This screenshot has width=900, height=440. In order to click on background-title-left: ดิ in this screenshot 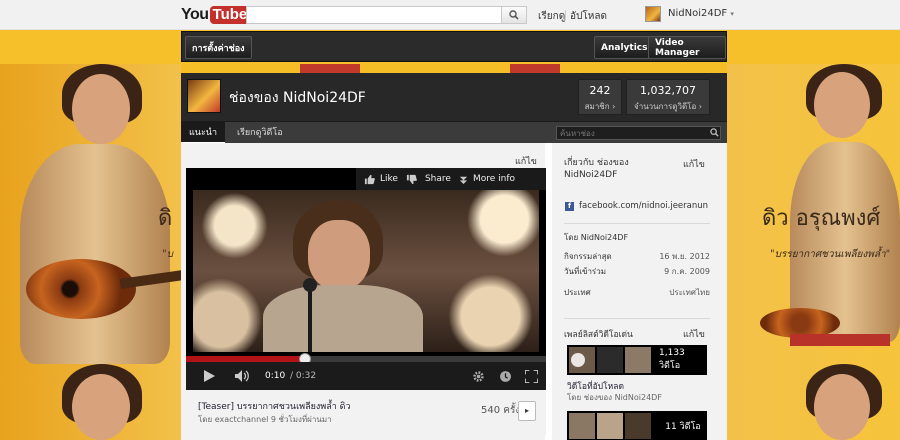, I will do `click(165, 218)`.